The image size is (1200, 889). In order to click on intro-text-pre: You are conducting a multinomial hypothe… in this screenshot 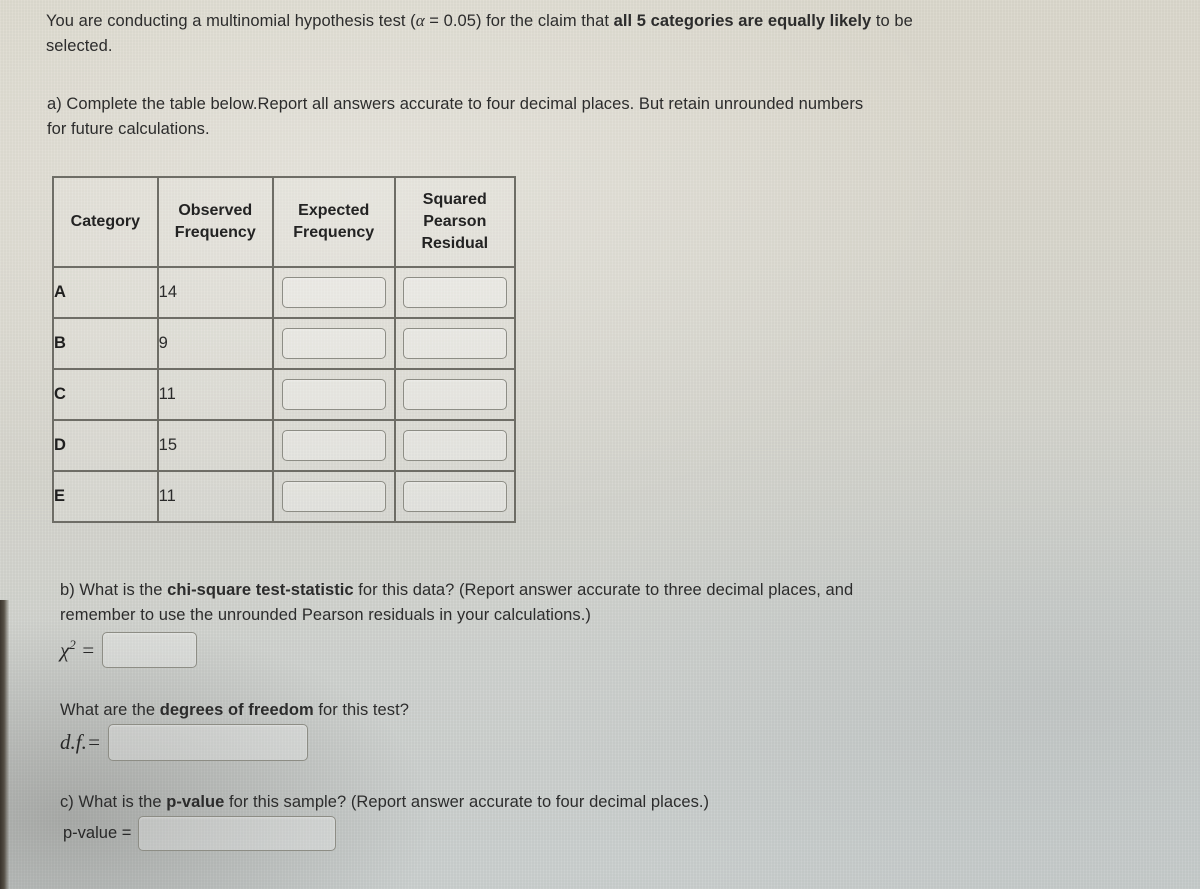, I will do `click(231, 21)`.